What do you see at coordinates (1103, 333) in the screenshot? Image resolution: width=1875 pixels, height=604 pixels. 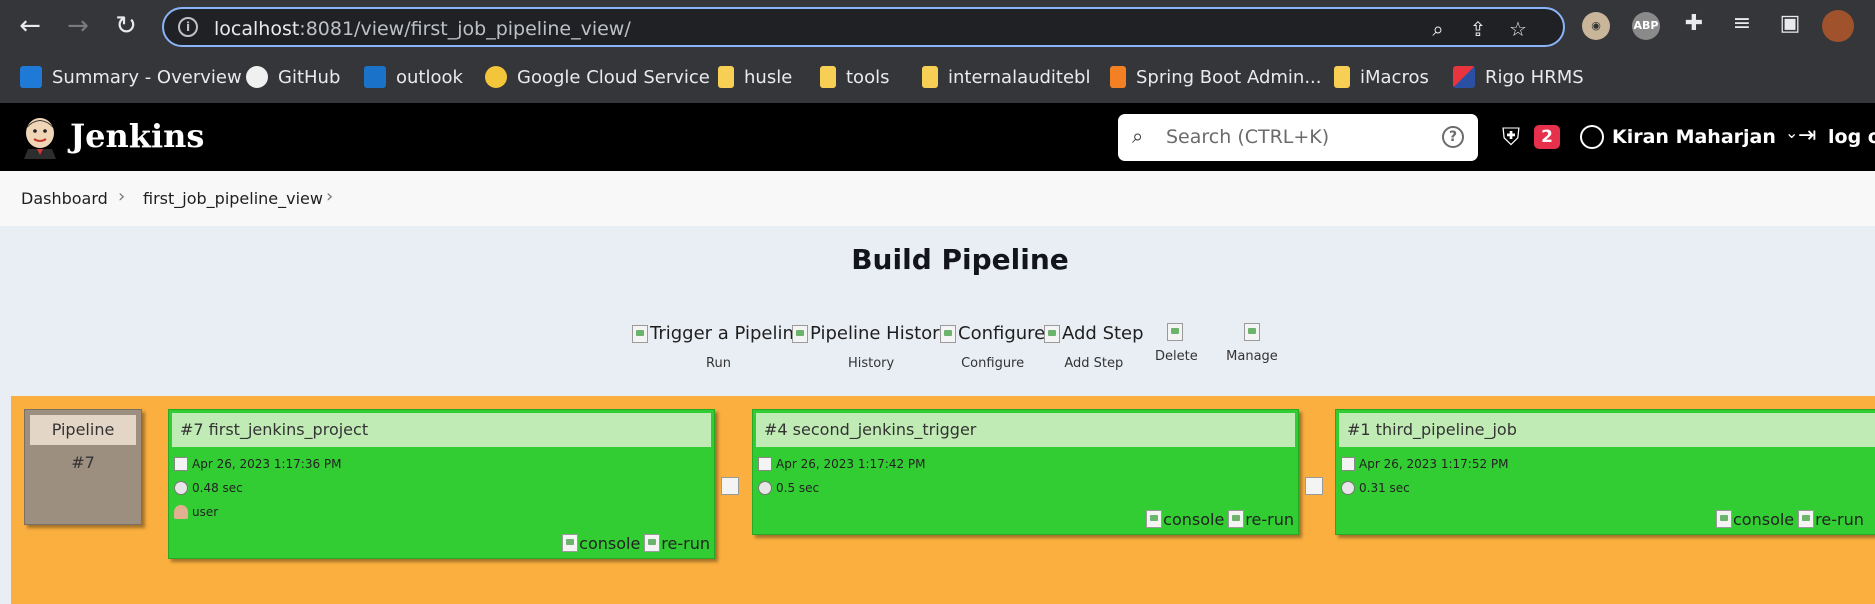 I see `action-alt-text: Add Step` at bounding box center [1103, 333].